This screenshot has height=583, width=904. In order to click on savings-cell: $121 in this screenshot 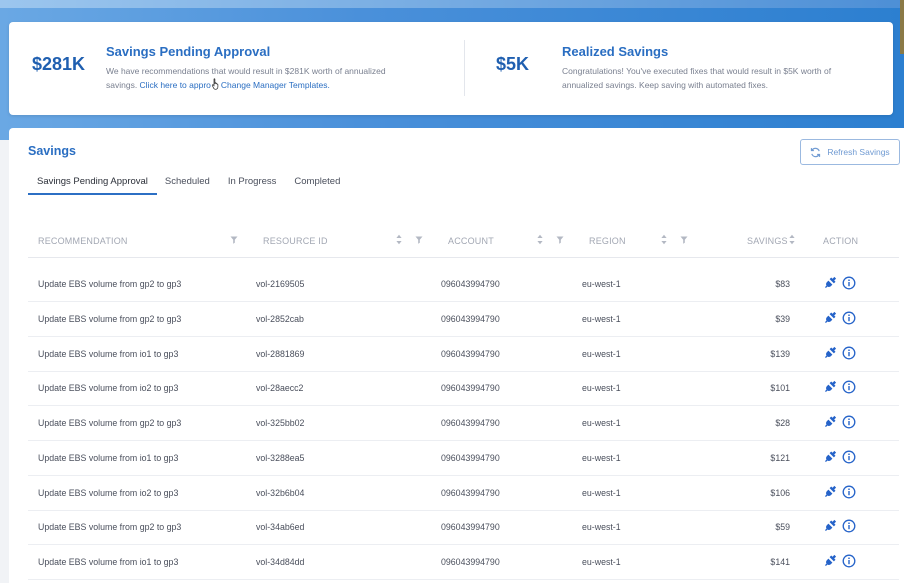, I will do `click(780, 457)`.